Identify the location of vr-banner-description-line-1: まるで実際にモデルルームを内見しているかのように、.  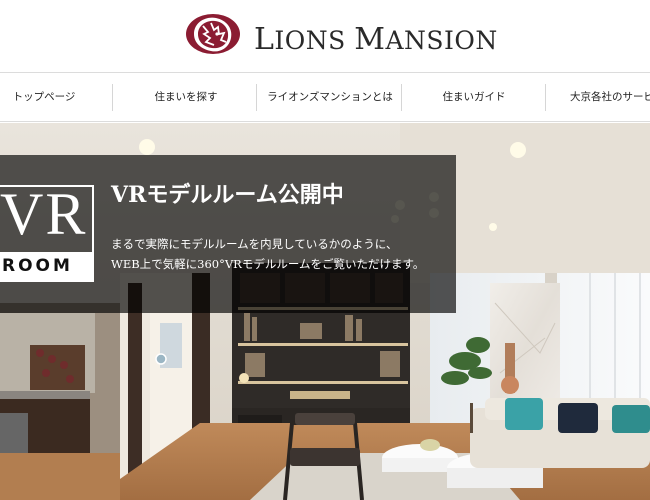
(254, 244).